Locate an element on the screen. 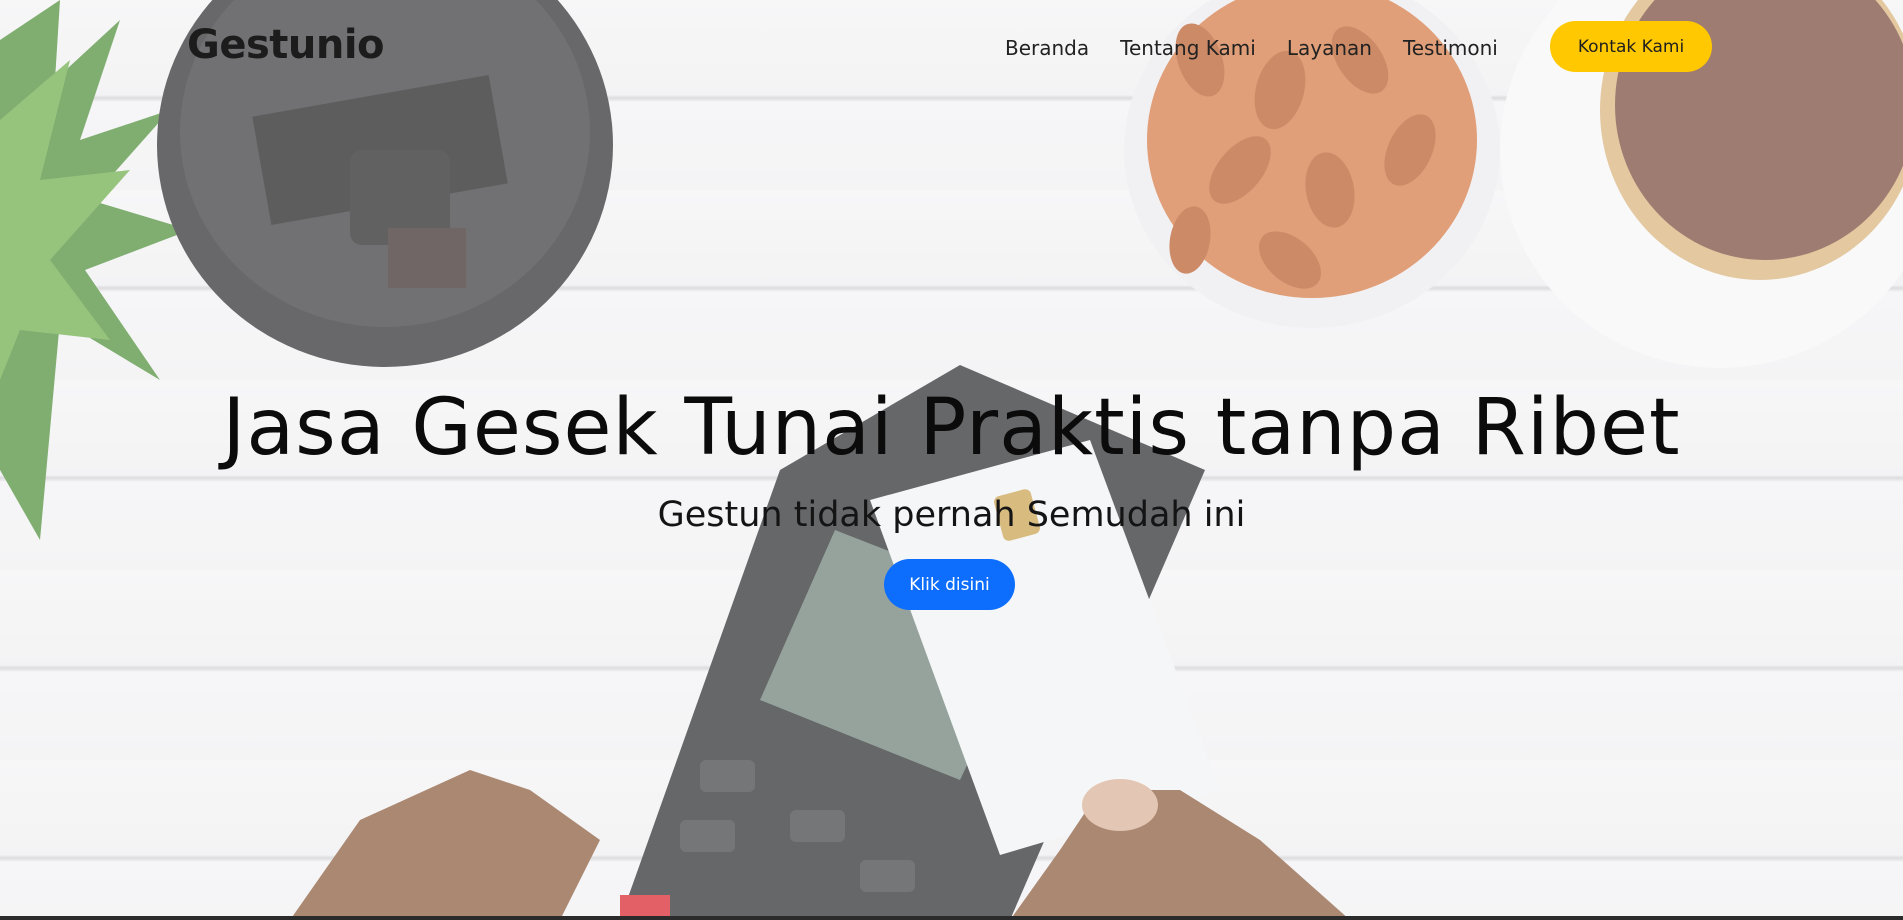  brand-logo: Gestunio is located at coordinates (286, 45).